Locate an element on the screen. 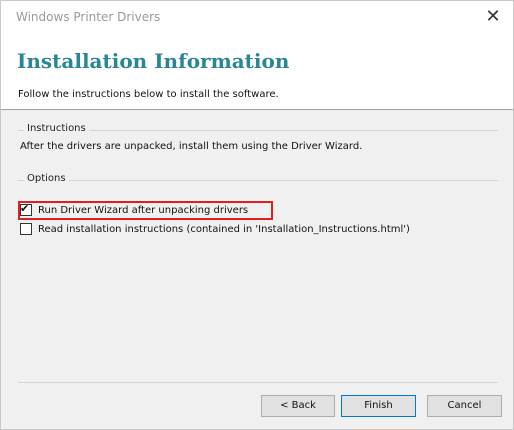 The image size is (514, 430). footer-divider is located at coordinates (258, 382).